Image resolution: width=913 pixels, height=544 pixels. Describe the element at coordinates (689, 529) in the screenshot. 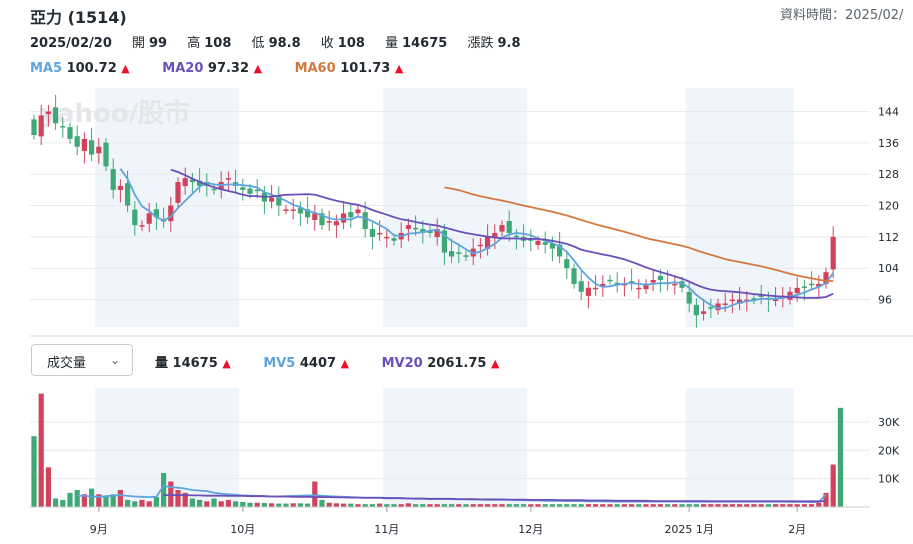

I see `x-tick-label: 2025 1月` at that location.